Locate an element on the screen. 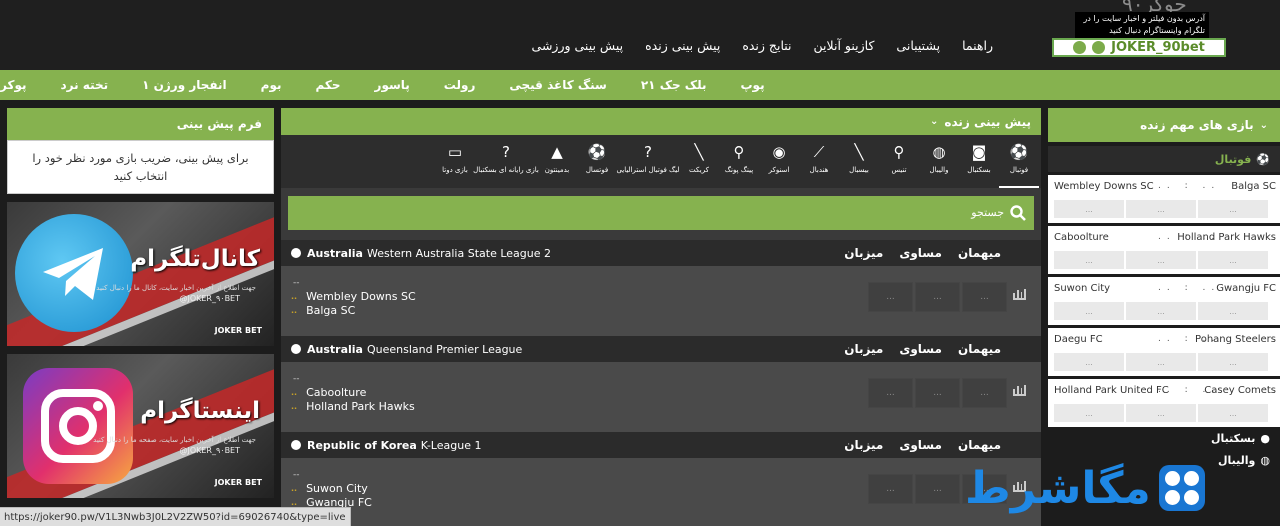  nav-online-casino: کازینو آنلاین is located at coordinates (844, 45).